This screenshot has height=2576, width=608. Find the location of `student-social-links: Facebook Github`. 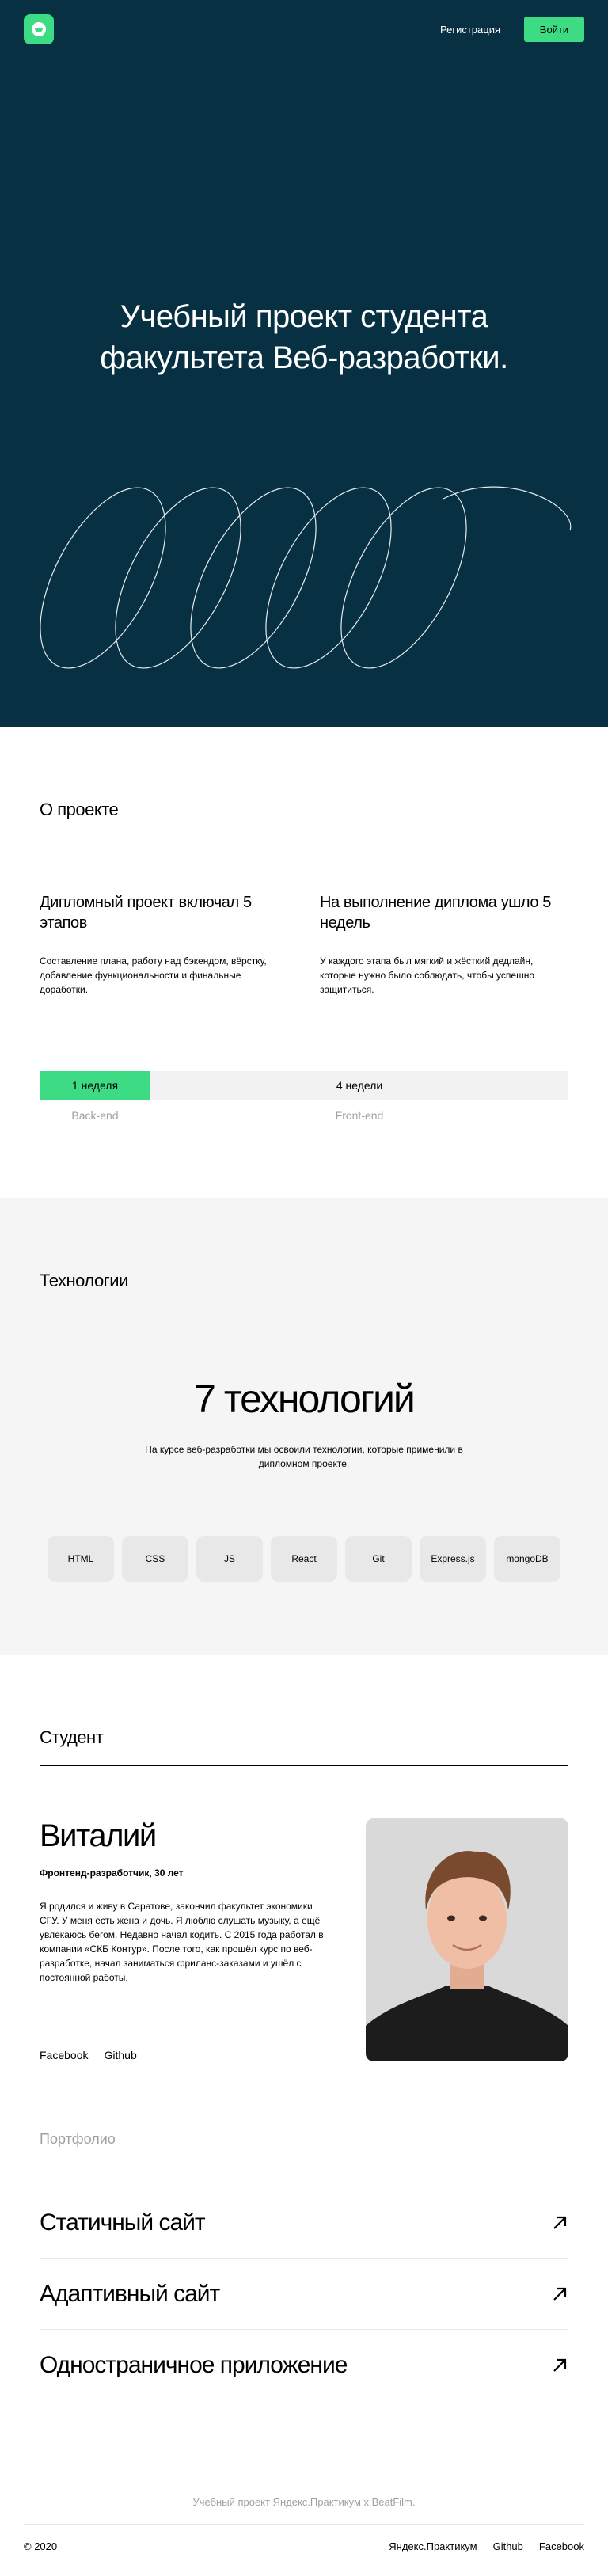

student-social-links: Facebook Github is located at coordinates (187, 2055).